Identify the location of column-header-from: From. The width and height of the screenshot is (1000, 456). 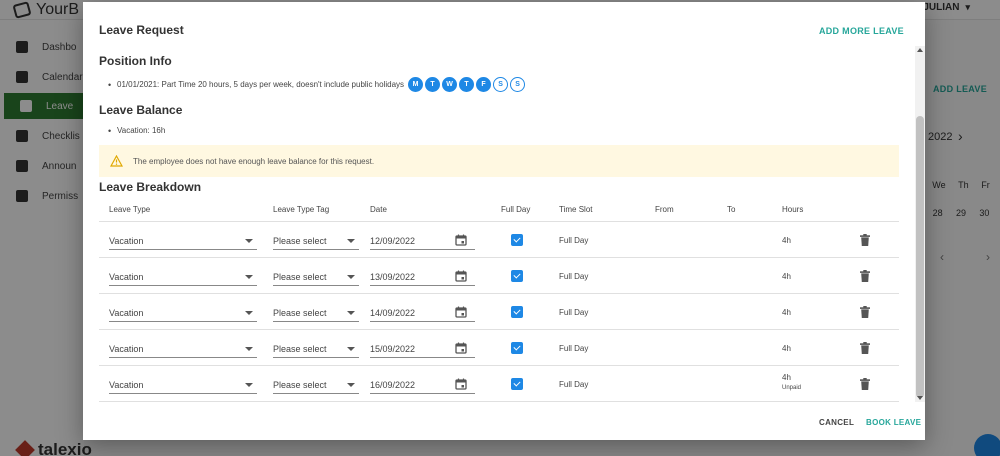
(664, 209).